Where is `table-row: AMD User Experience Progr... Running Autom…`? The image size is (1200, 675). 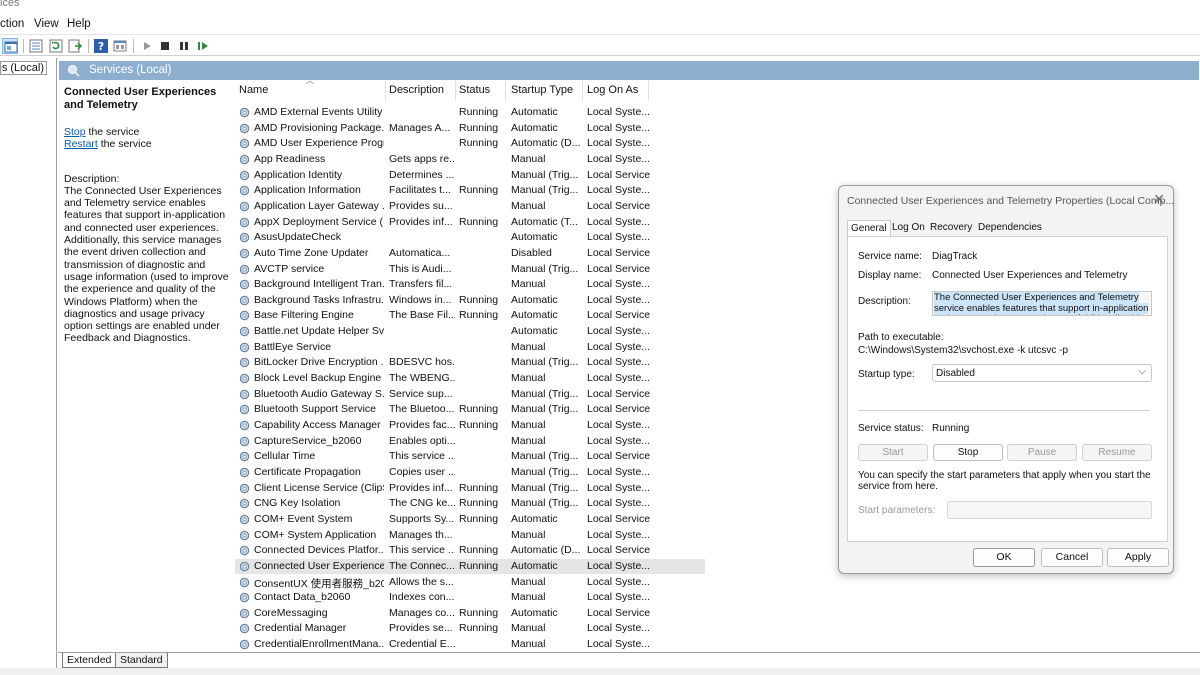
table-row: AMD User Experience Progr... Running Autom… is located at coordinates (470, 144).